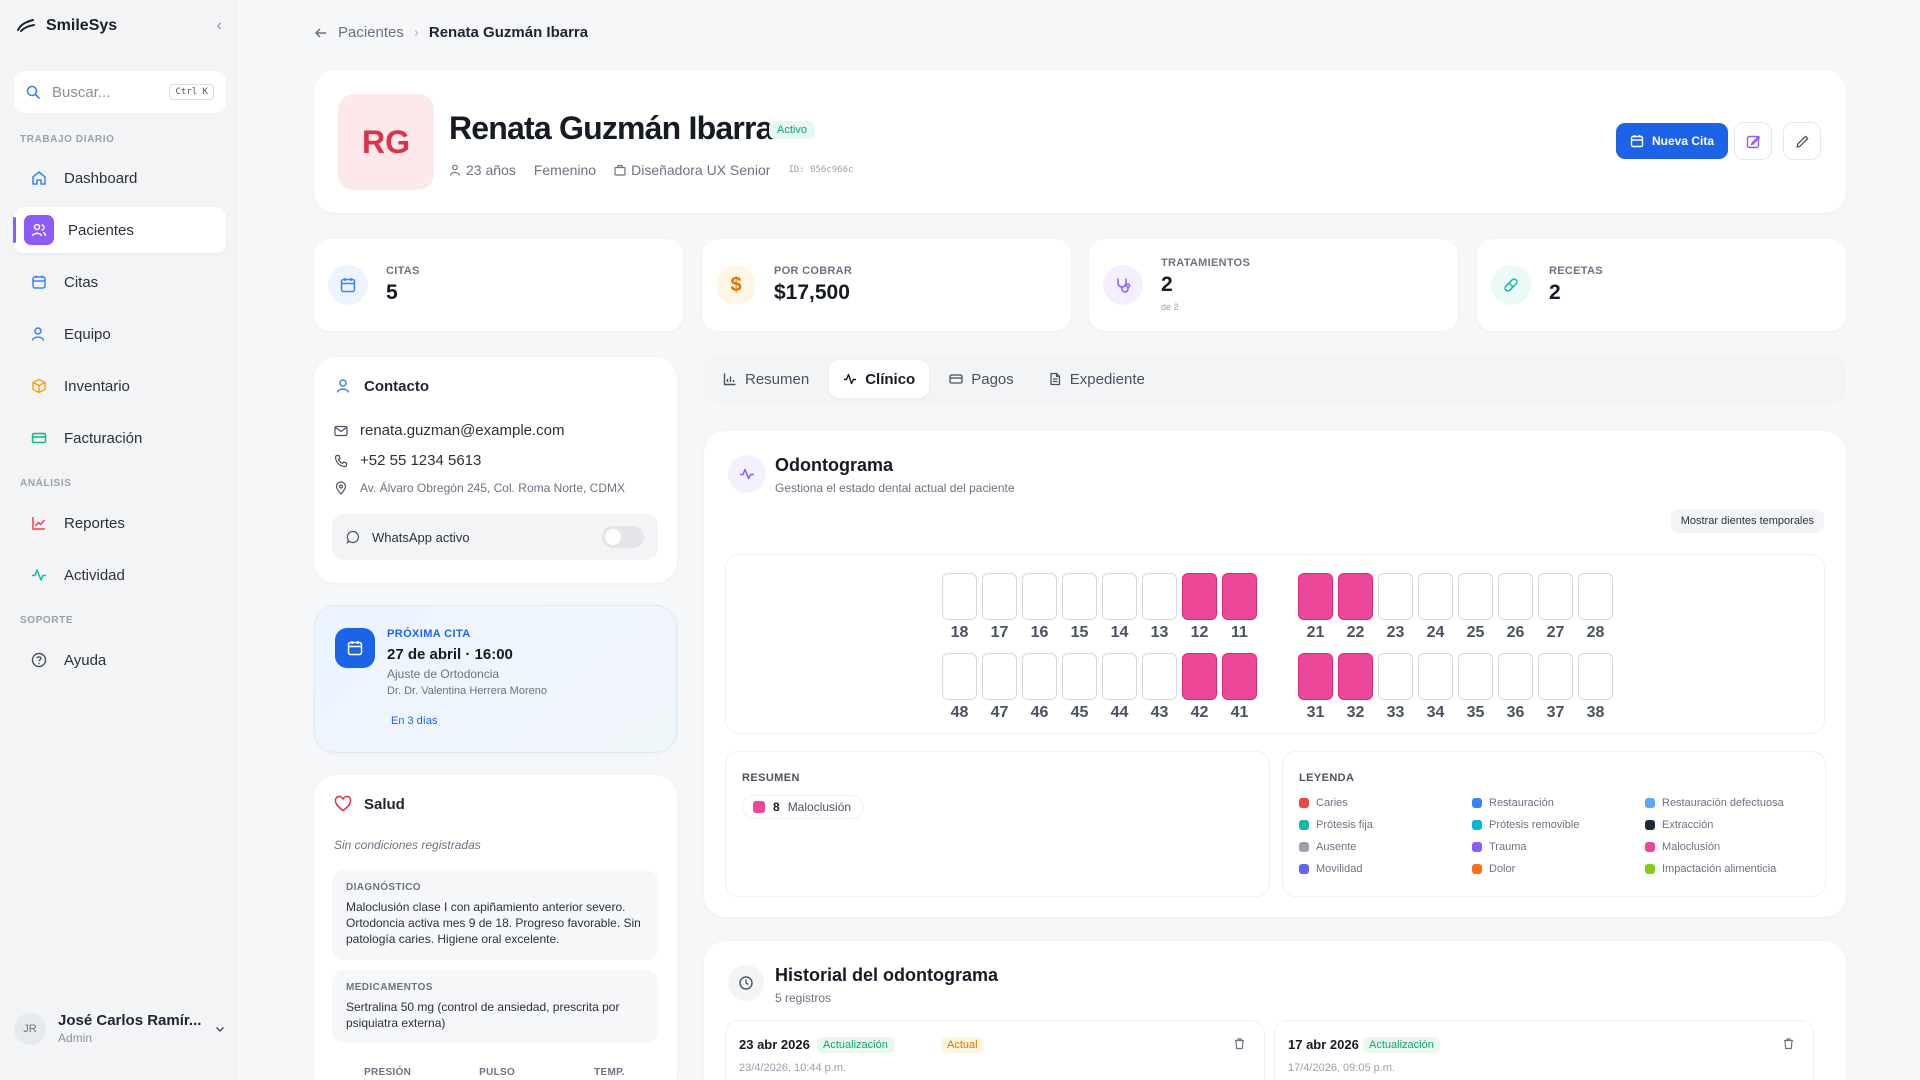  I want to click on sidebar-item-equipo: Equipo, so click(120, 334).